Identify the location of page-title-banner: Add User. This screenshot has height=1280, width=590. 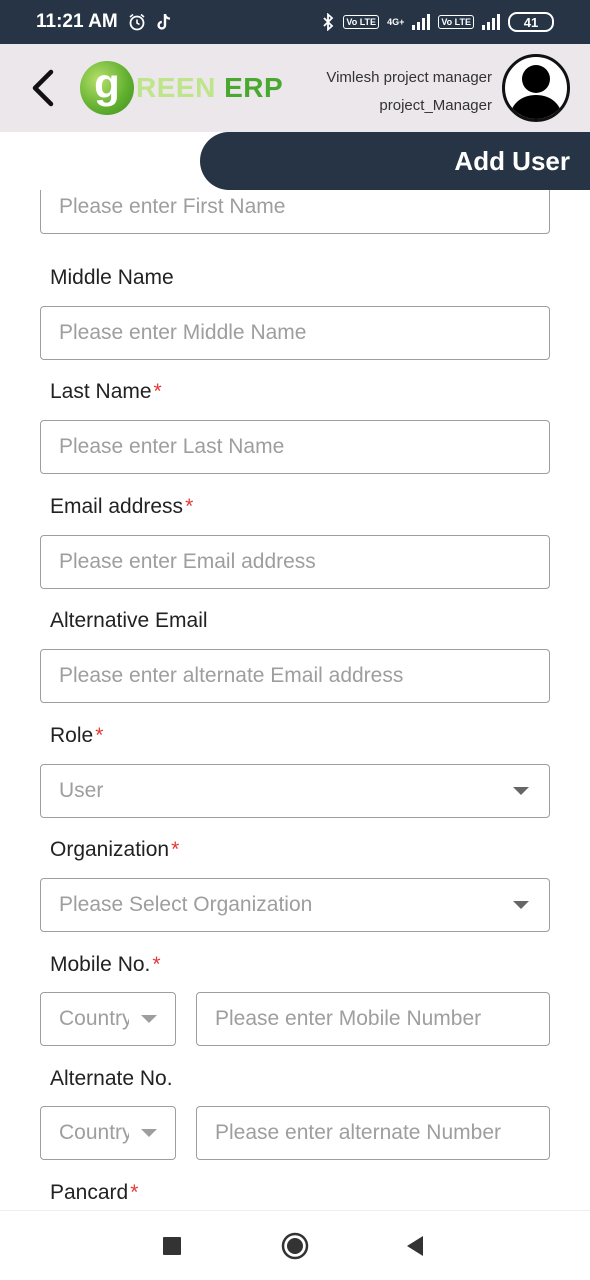
(395, 161).